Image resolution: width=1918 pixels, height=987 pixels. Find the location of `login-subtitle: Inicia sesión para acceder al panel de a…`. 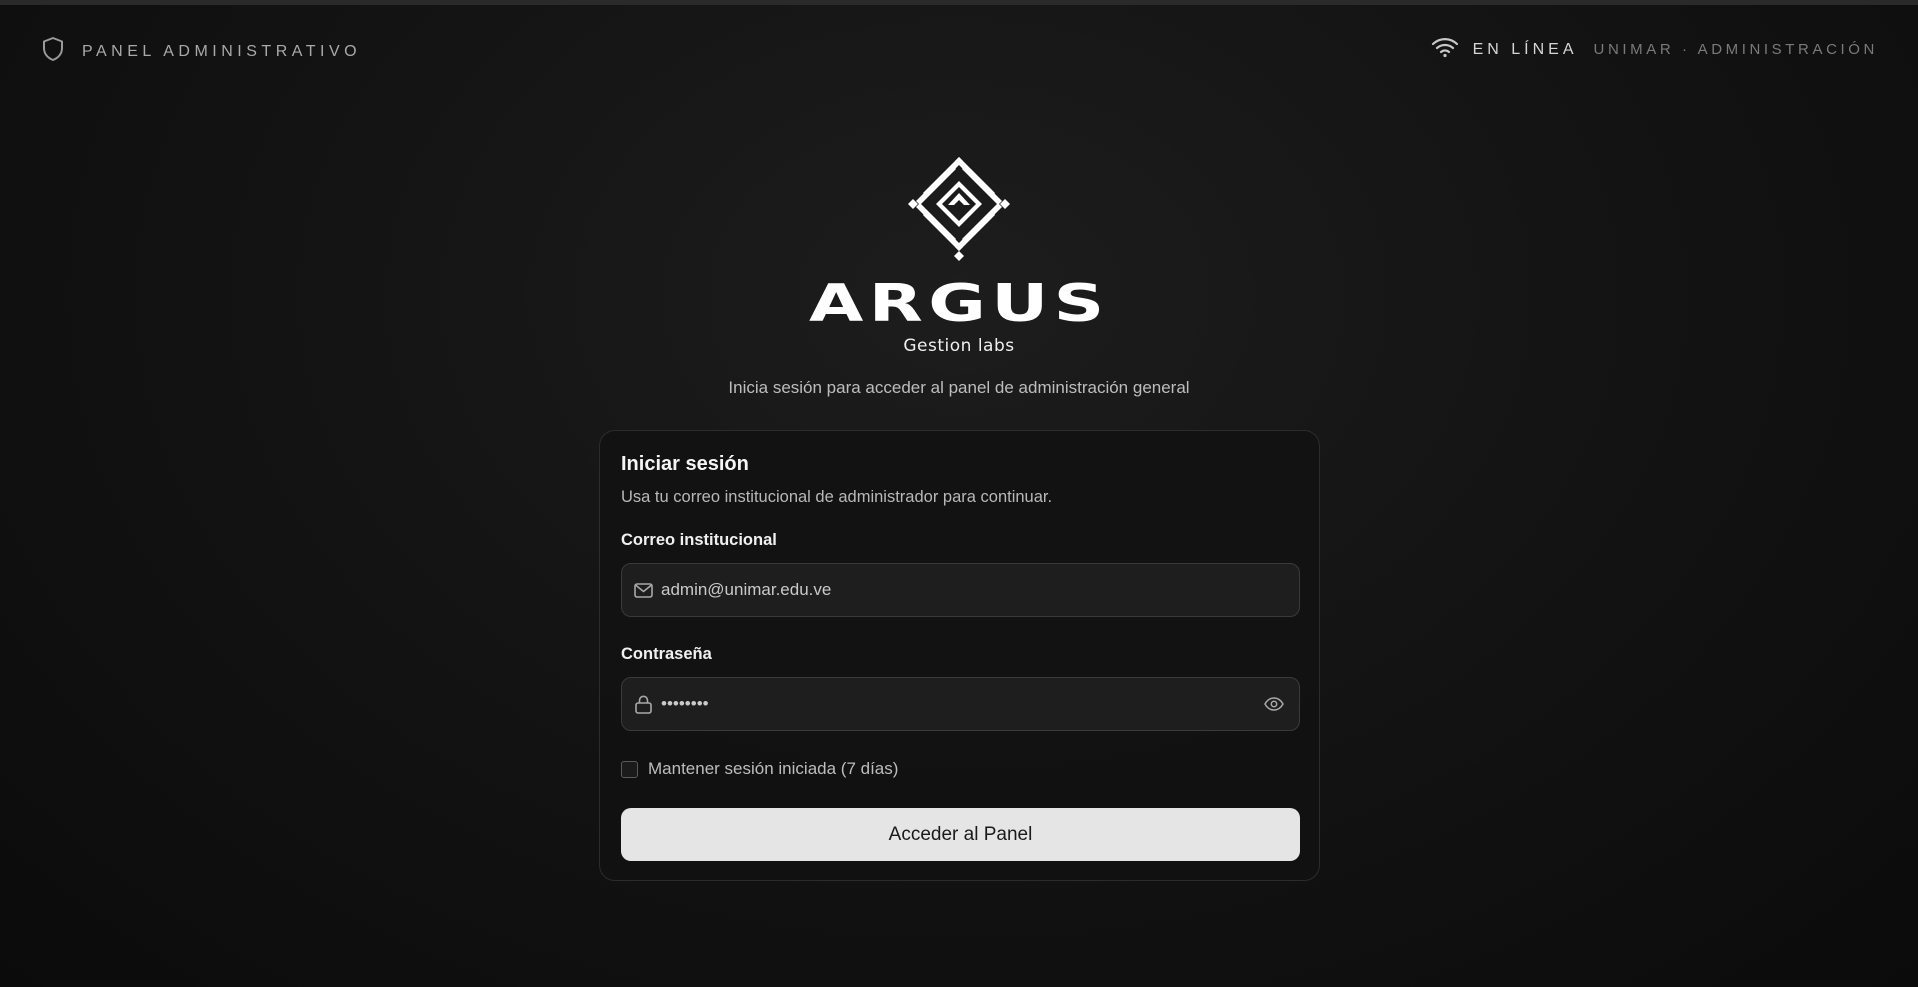

login-subtitle: Inicia sesión para acceder al panel de a… is located at coordinates (959, 387).